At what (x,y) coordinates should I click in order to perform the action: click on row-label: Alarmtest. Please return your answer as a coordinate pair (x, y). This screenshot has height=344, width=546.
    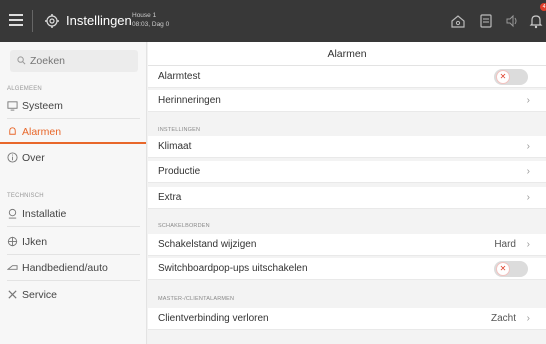
    Looking at the image, I should click on (179, 76).